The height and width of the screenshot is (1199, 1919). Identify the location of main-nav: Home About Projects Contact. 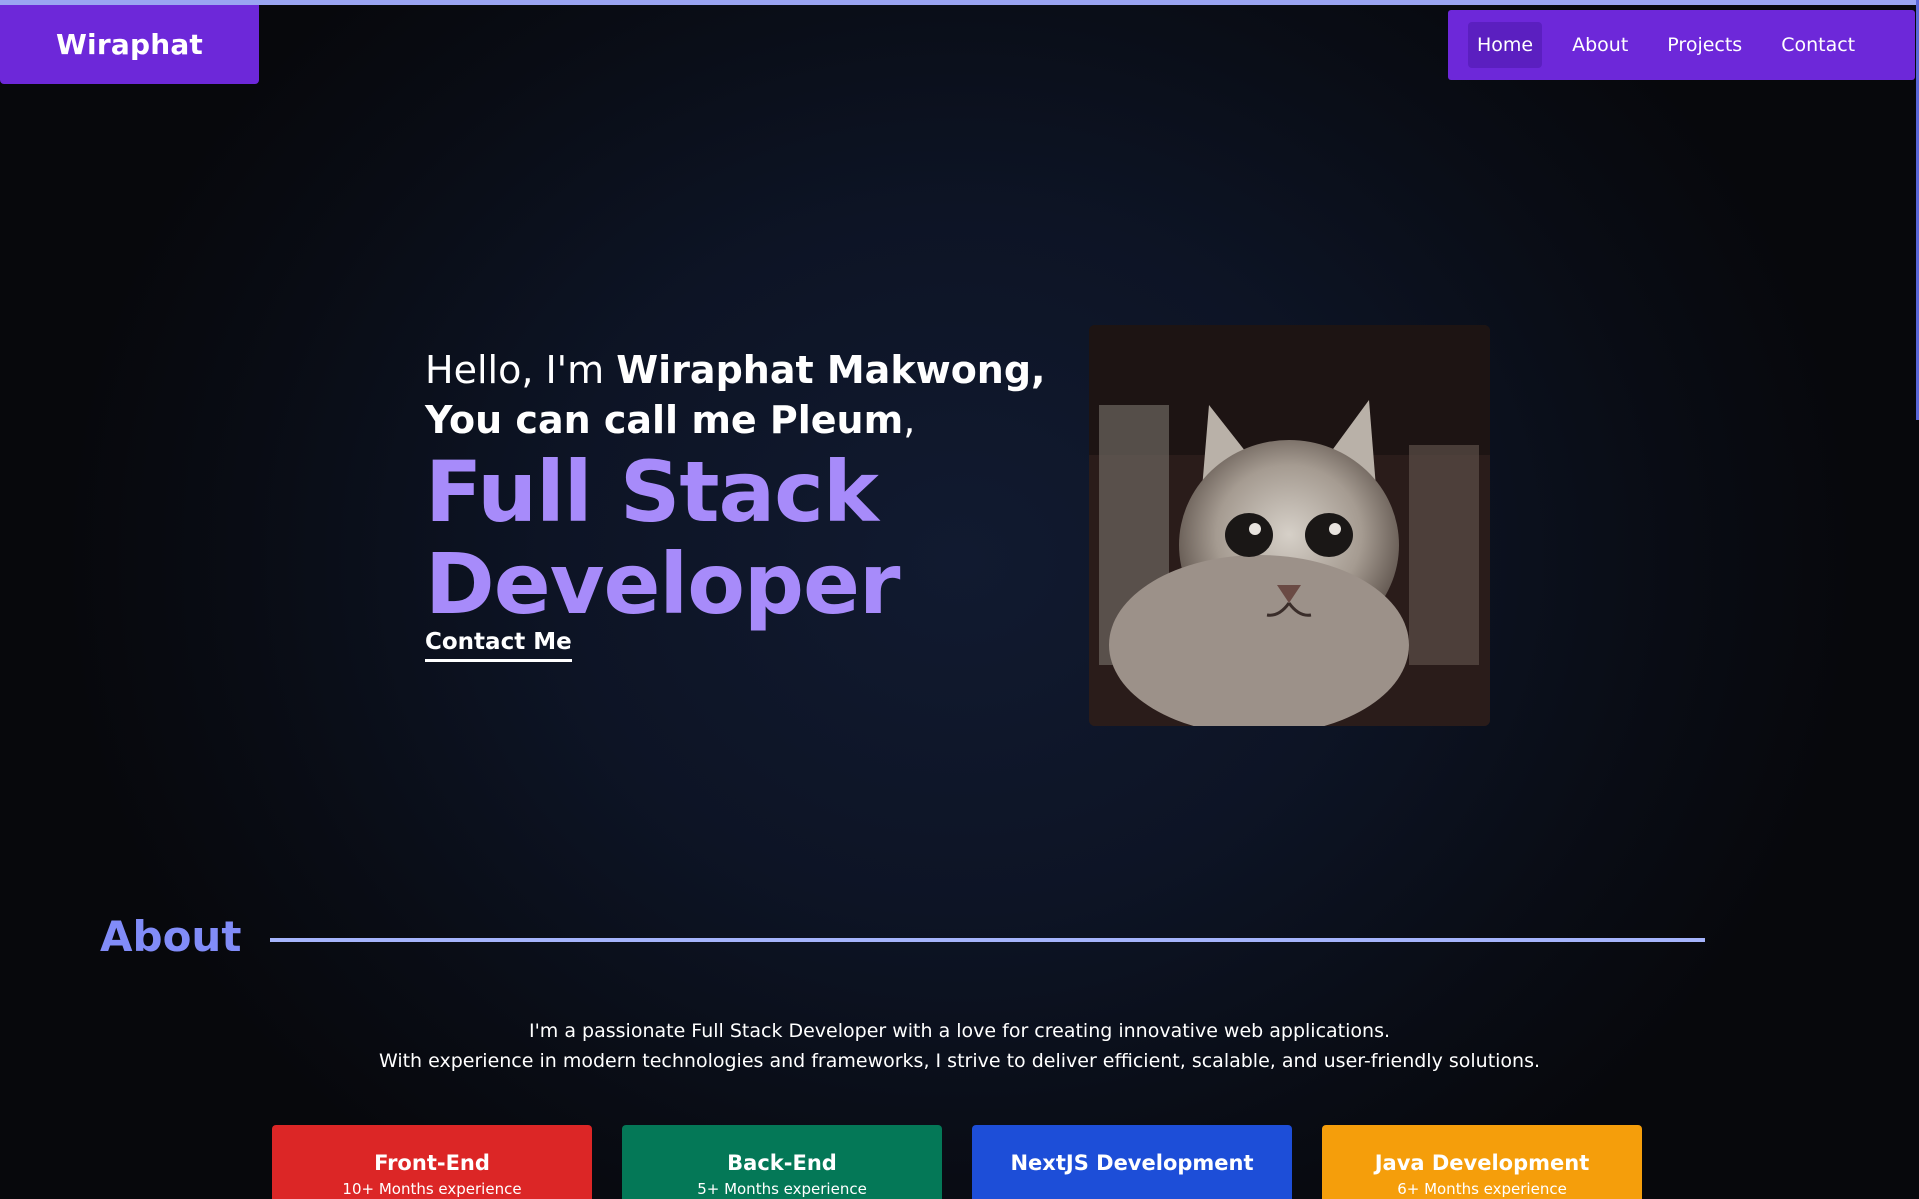
(1681, 45).